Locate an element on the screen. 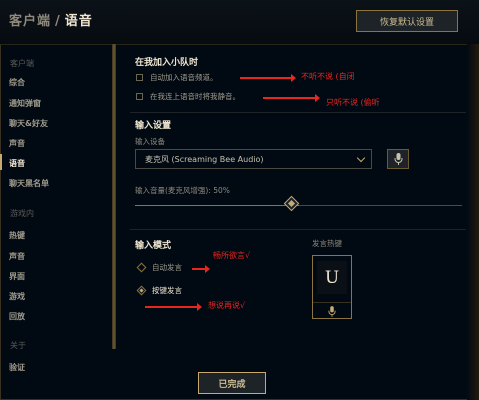 The image size is (479, 400). sidebar-item-general: 综合 is located at coordinates (17, 82).